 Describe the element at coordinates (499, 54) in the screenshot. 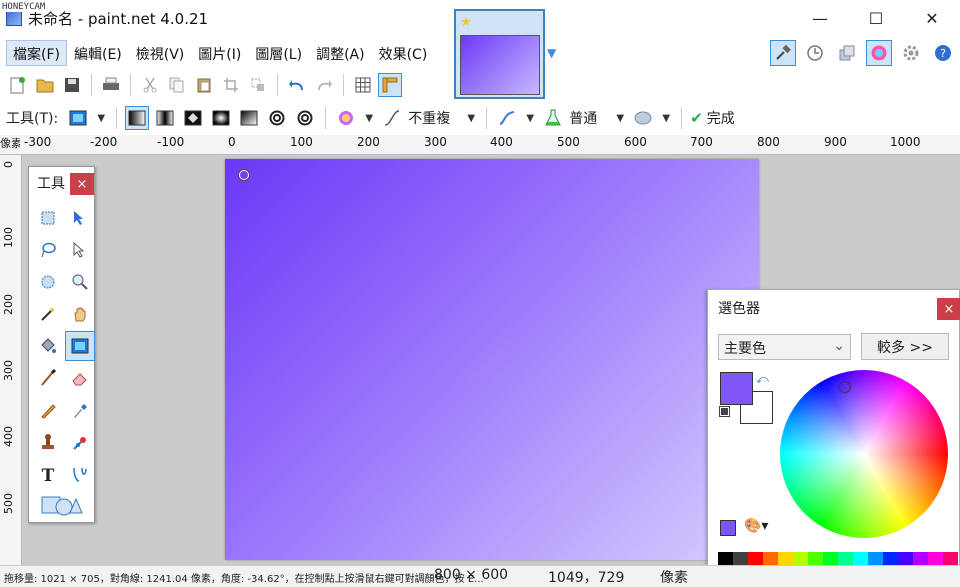

I see `image-thumbnail-tab: ★` at that location.